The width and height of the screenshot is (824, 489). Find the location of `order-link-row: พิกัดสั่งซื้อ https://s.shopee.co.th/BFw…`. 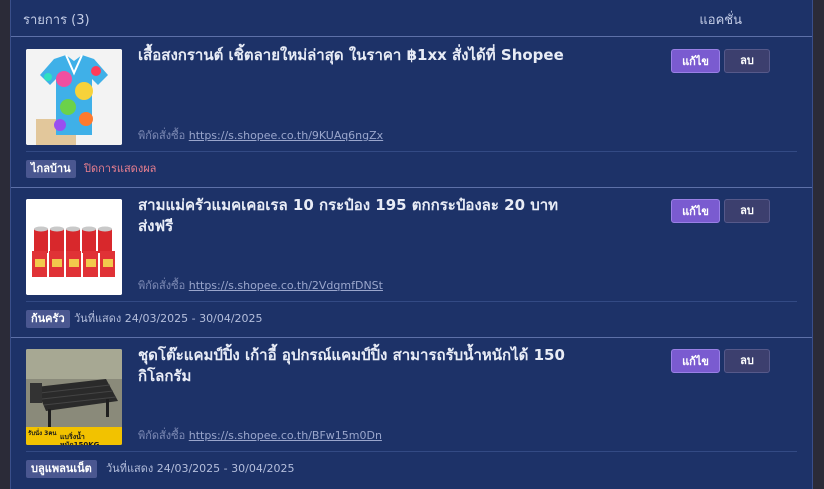

order-link-row: พิกัดสั่งซื้อ https://s.shopee.co.th/BFw… is located at coordinates (260, 435).